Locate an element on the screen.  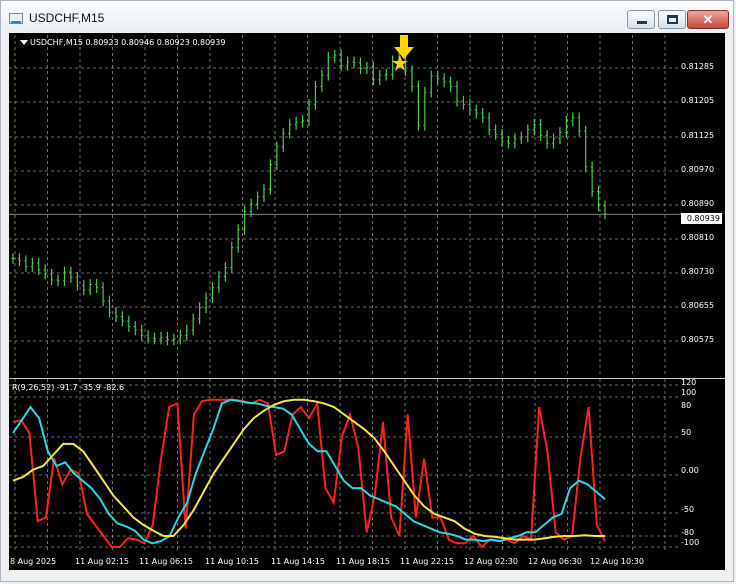
minimize-icon is located at coordinates (642, 22).